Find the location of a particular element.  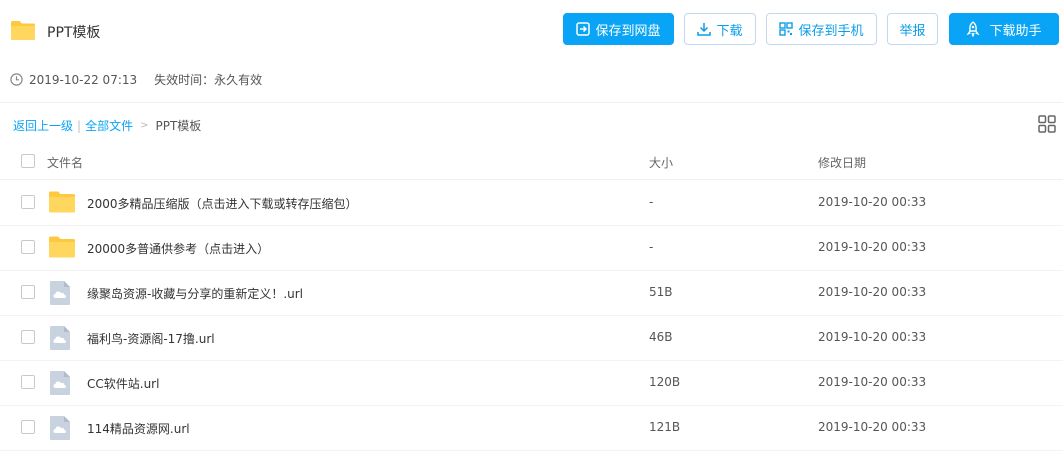

file-name: 缘聚岛资源-收藏与分享的重新定义！.url is located at coordinates (195, 293).